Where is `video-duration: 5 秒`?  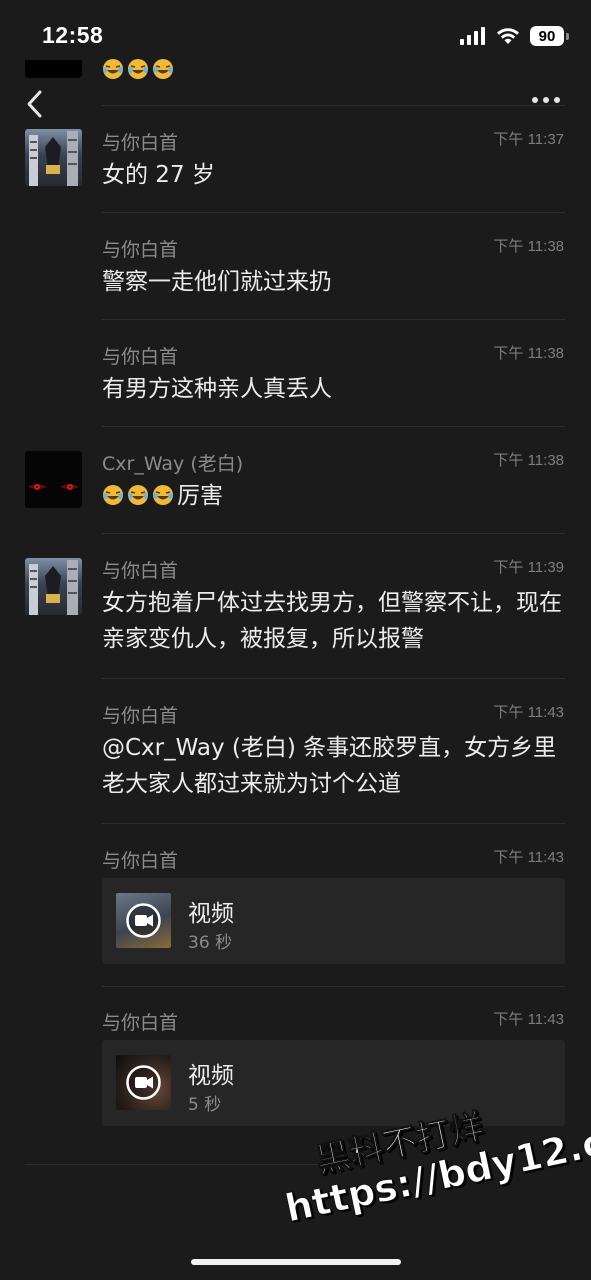
video-duration: 5 秒 is located at coordinates (205, 1105).